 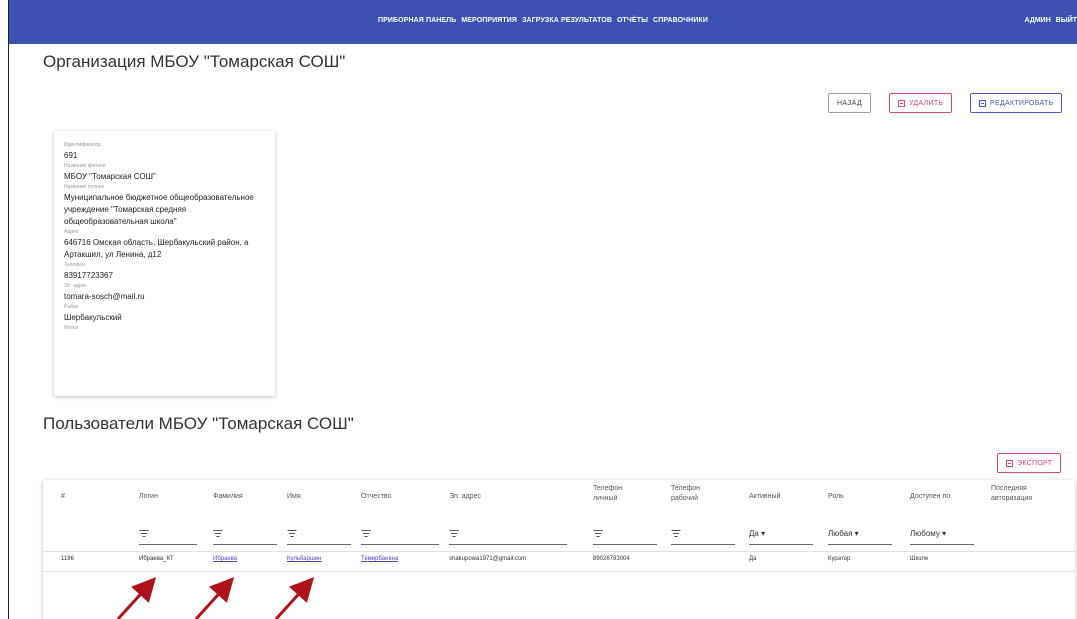 I want to click on filter-access-value: Любому ▾, so click(x=928, y=533).